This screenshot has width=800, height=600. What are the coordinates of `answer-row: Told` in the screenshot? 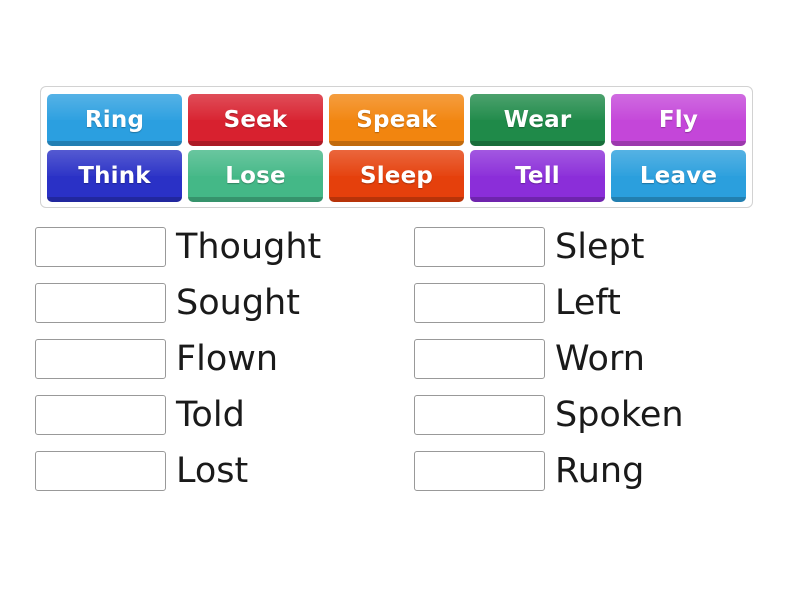 It's located at (178, 415).